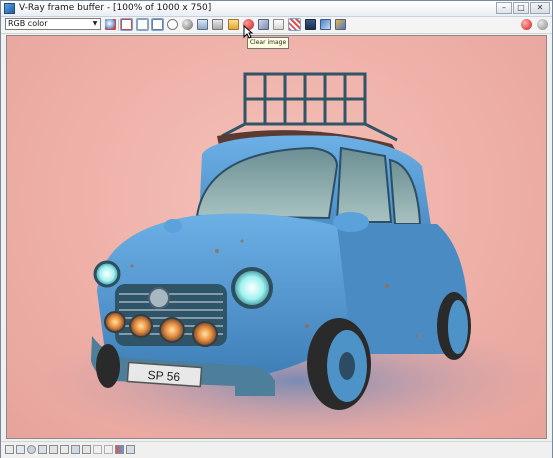 The width and height of the screenshot is (553, 458). I want to click on duplicate-icon, so click(202, 24).